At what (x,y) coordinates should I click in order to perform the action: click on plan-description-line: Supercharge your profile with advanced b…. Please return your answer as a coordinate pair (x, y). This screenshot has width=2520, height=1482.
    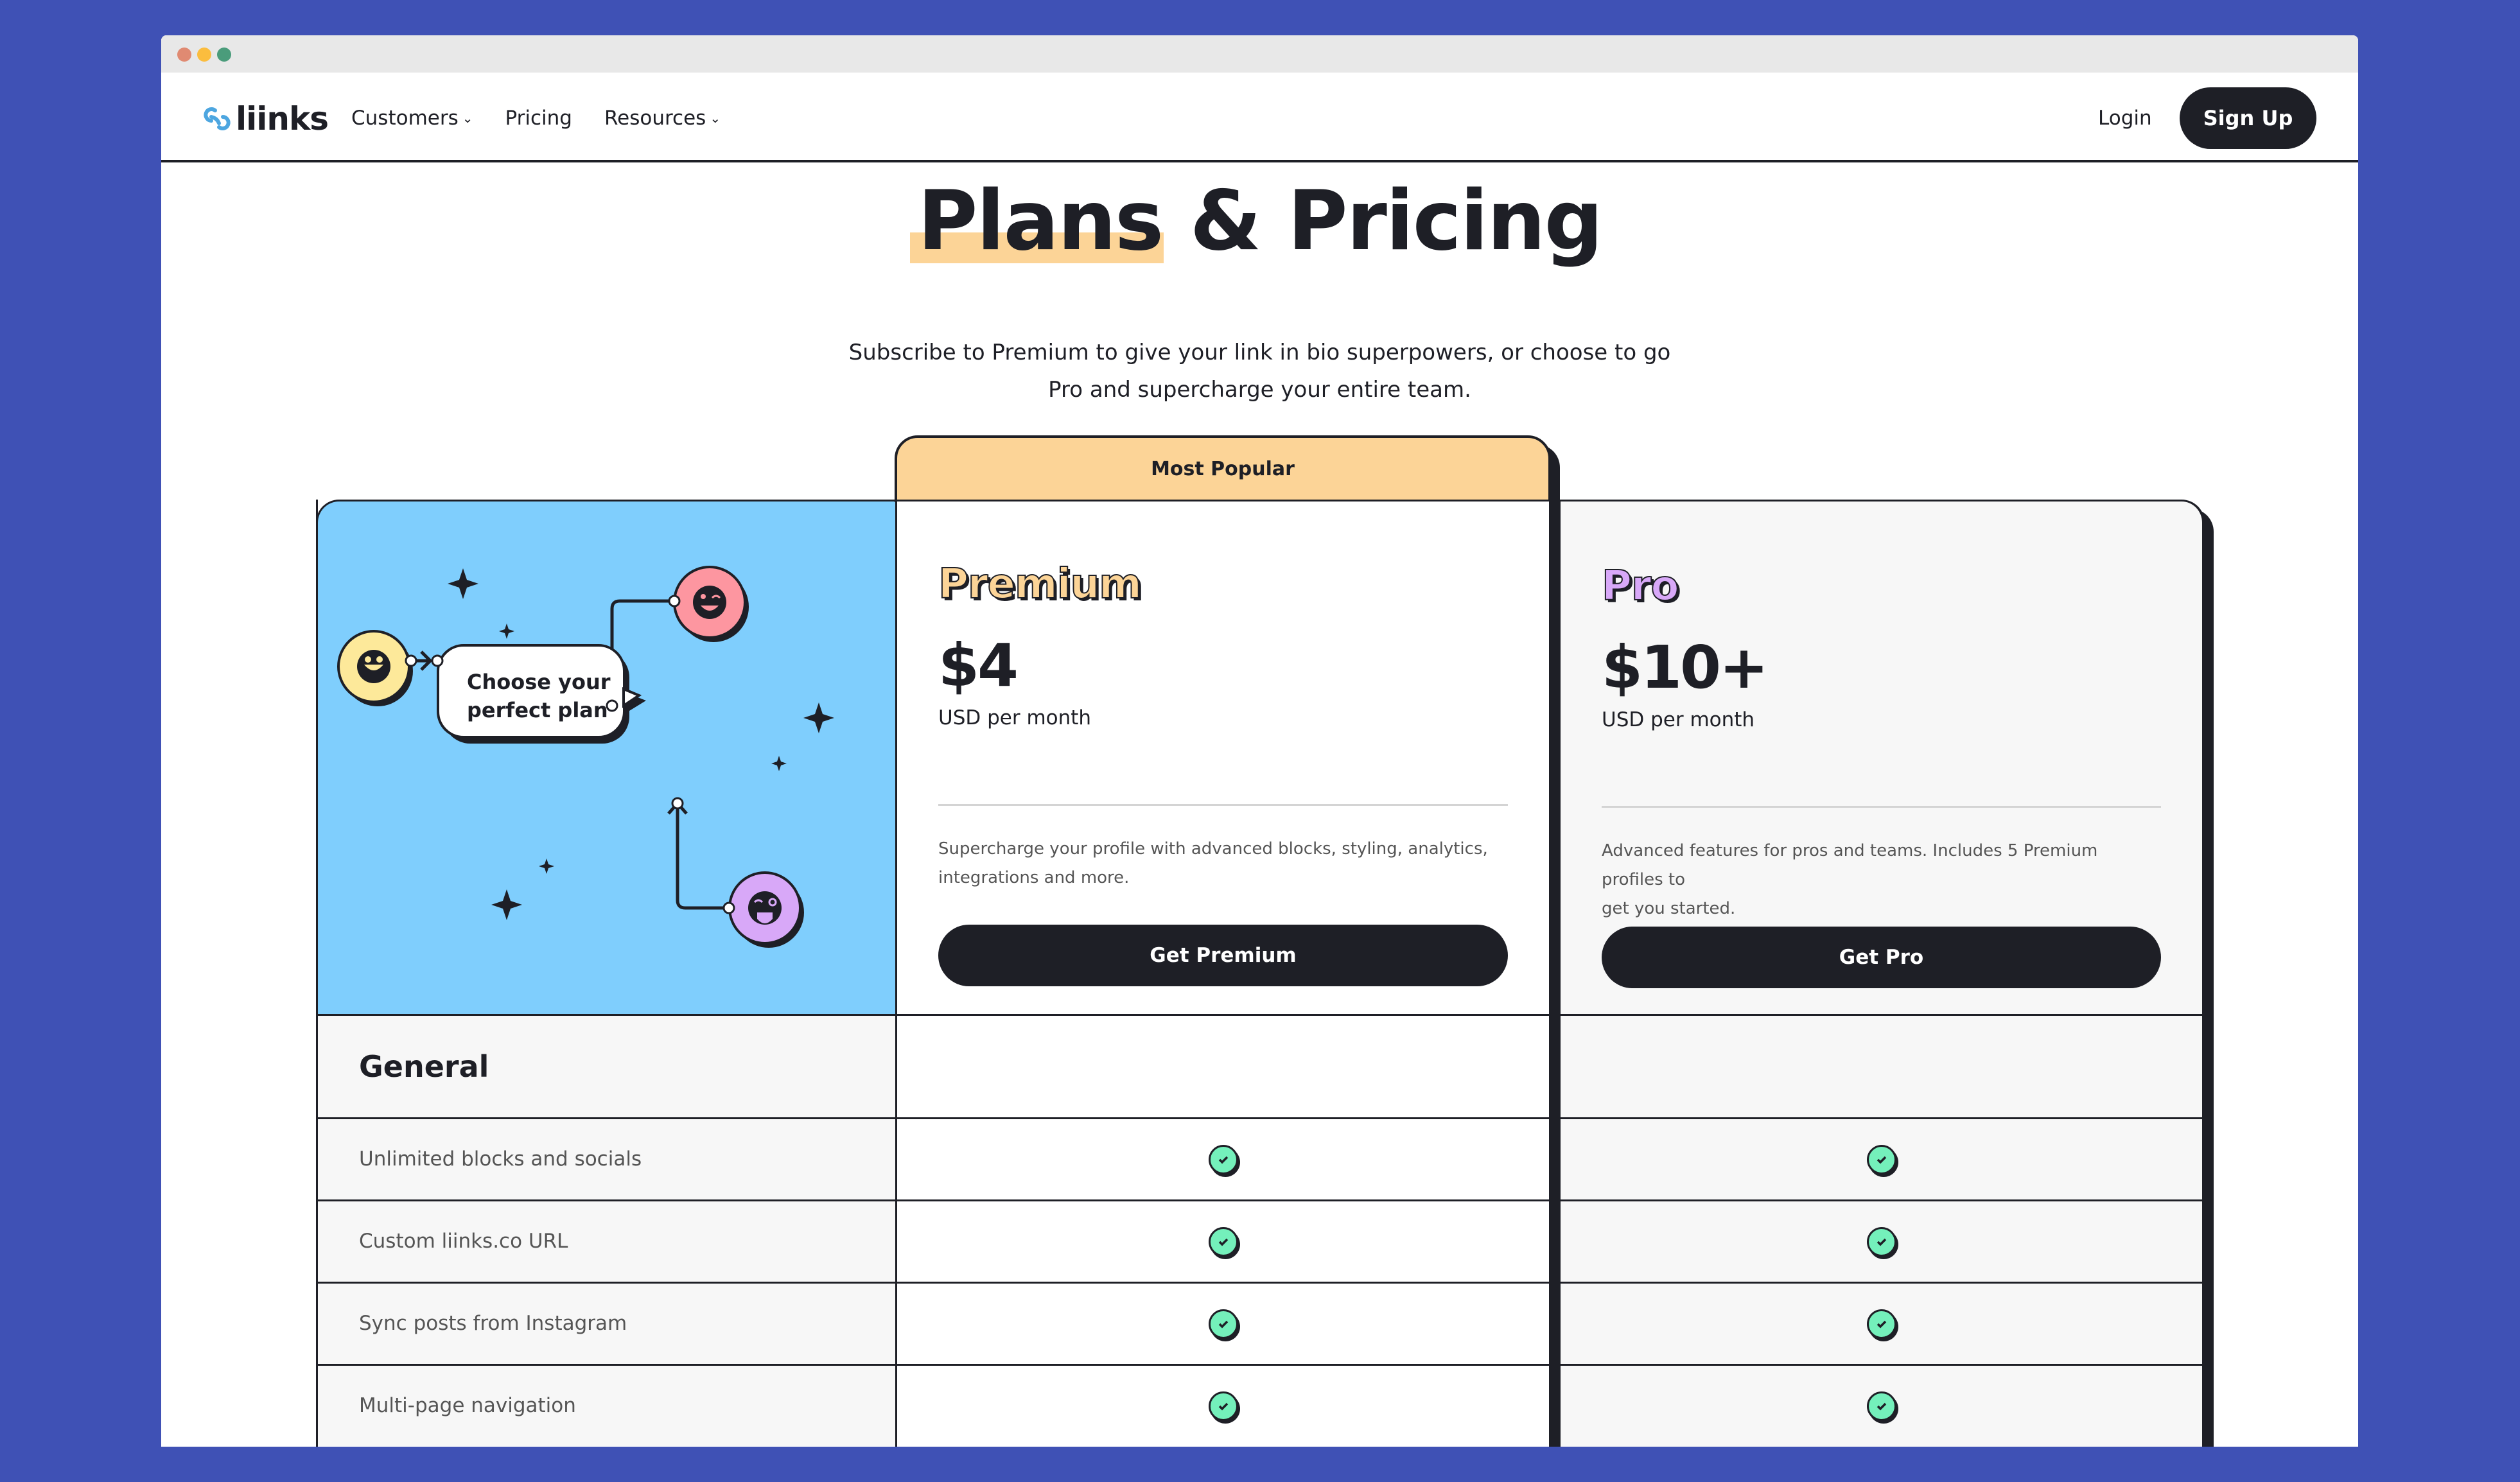
    Looking at the image, I should click on (1213, 849).